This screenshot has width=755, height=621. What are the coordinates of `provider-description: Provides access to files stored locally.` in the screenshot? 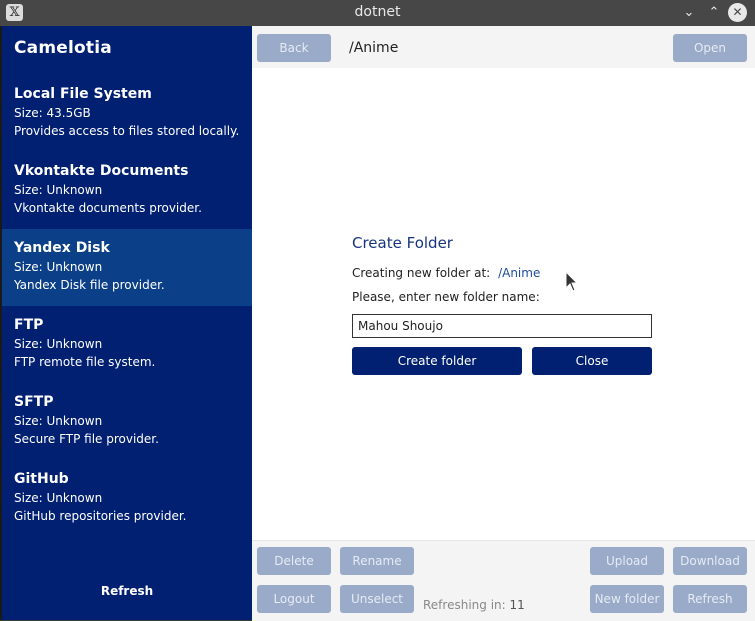 It's located at (127, 131).